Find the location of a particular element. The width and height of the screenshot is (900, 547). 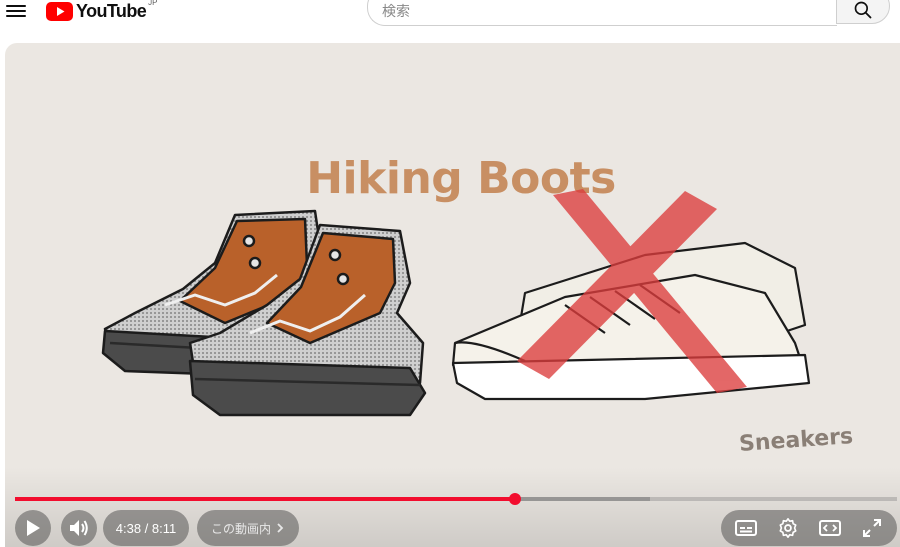

search-box is located at coordinates (602, 13).